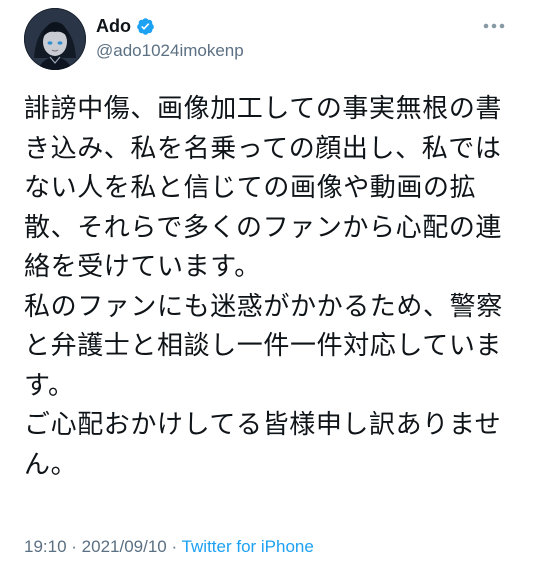 The width and height of the screenshot is (534, 574). What do you see at coordinates (263, 425) in the screenshot?
I see `tweet-text-line: ご心配おかけしてる皆様申し訳ありませ` at bounding box center [263, 425].